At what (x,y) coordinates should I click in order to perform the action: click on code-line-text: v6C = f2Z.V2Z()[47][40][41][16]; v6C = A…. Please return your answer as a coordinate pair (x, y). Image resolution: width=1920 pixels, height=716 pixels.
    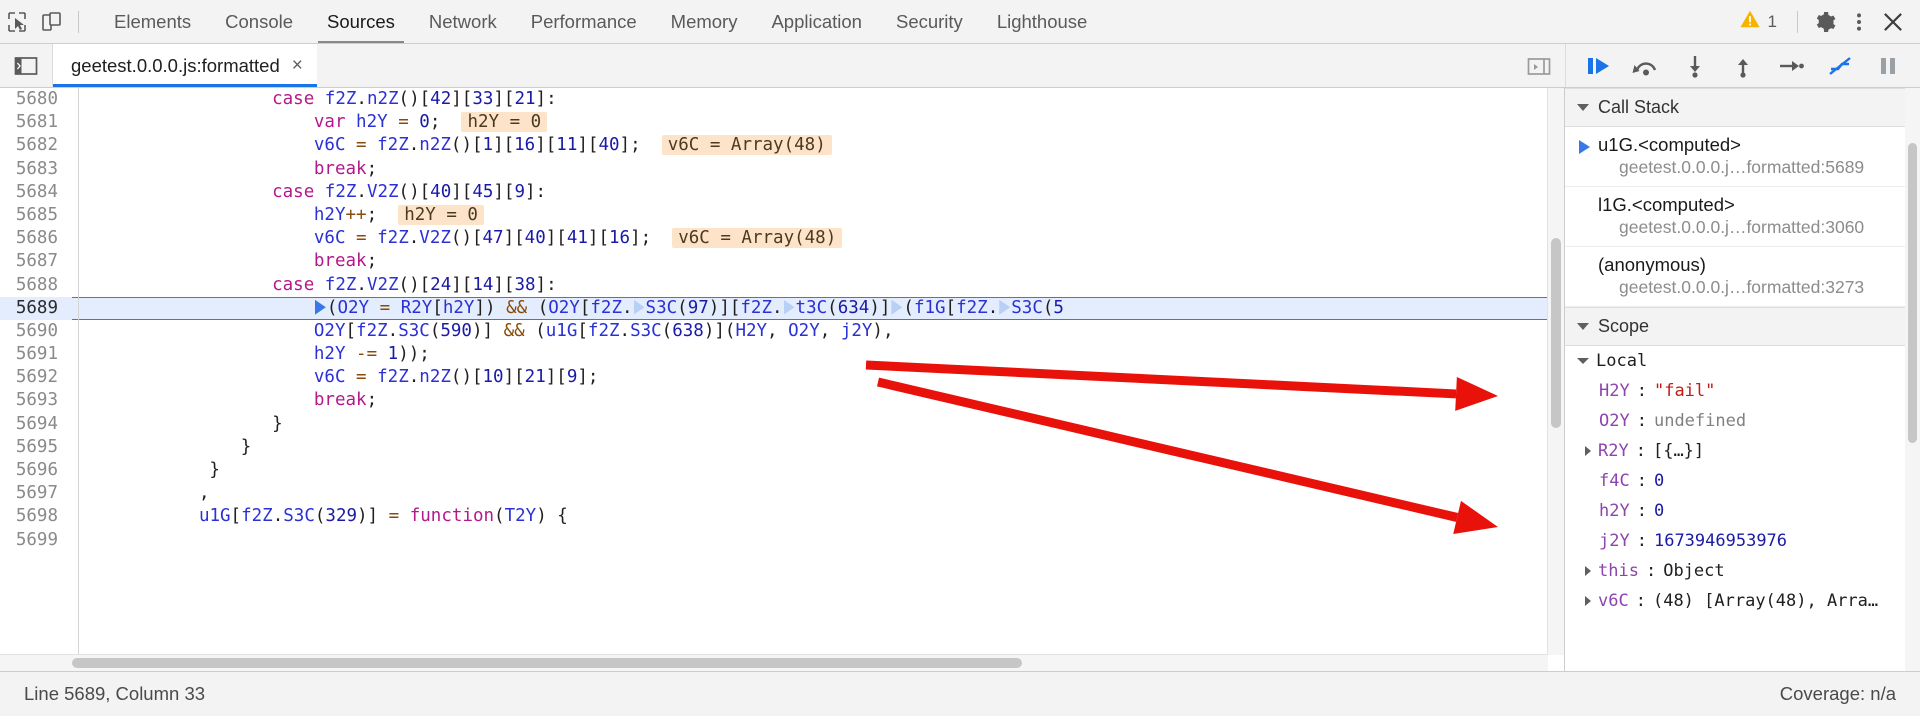
    Looking at the image, I should click on (457, 238).